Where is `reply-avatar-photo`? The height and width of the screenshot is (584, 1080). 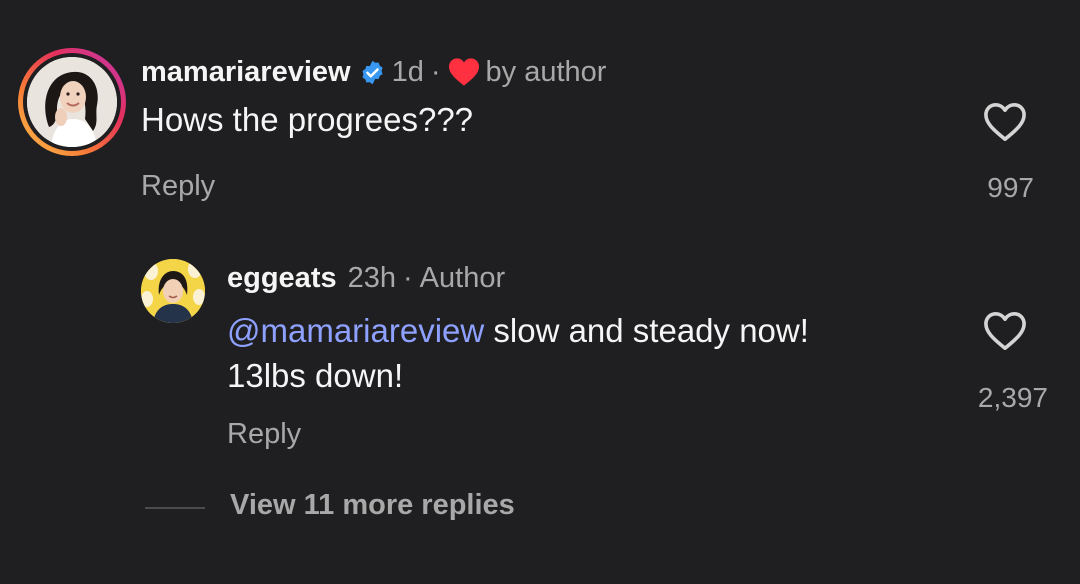
reply-avatar-photo is located at coordinates (173, 291).